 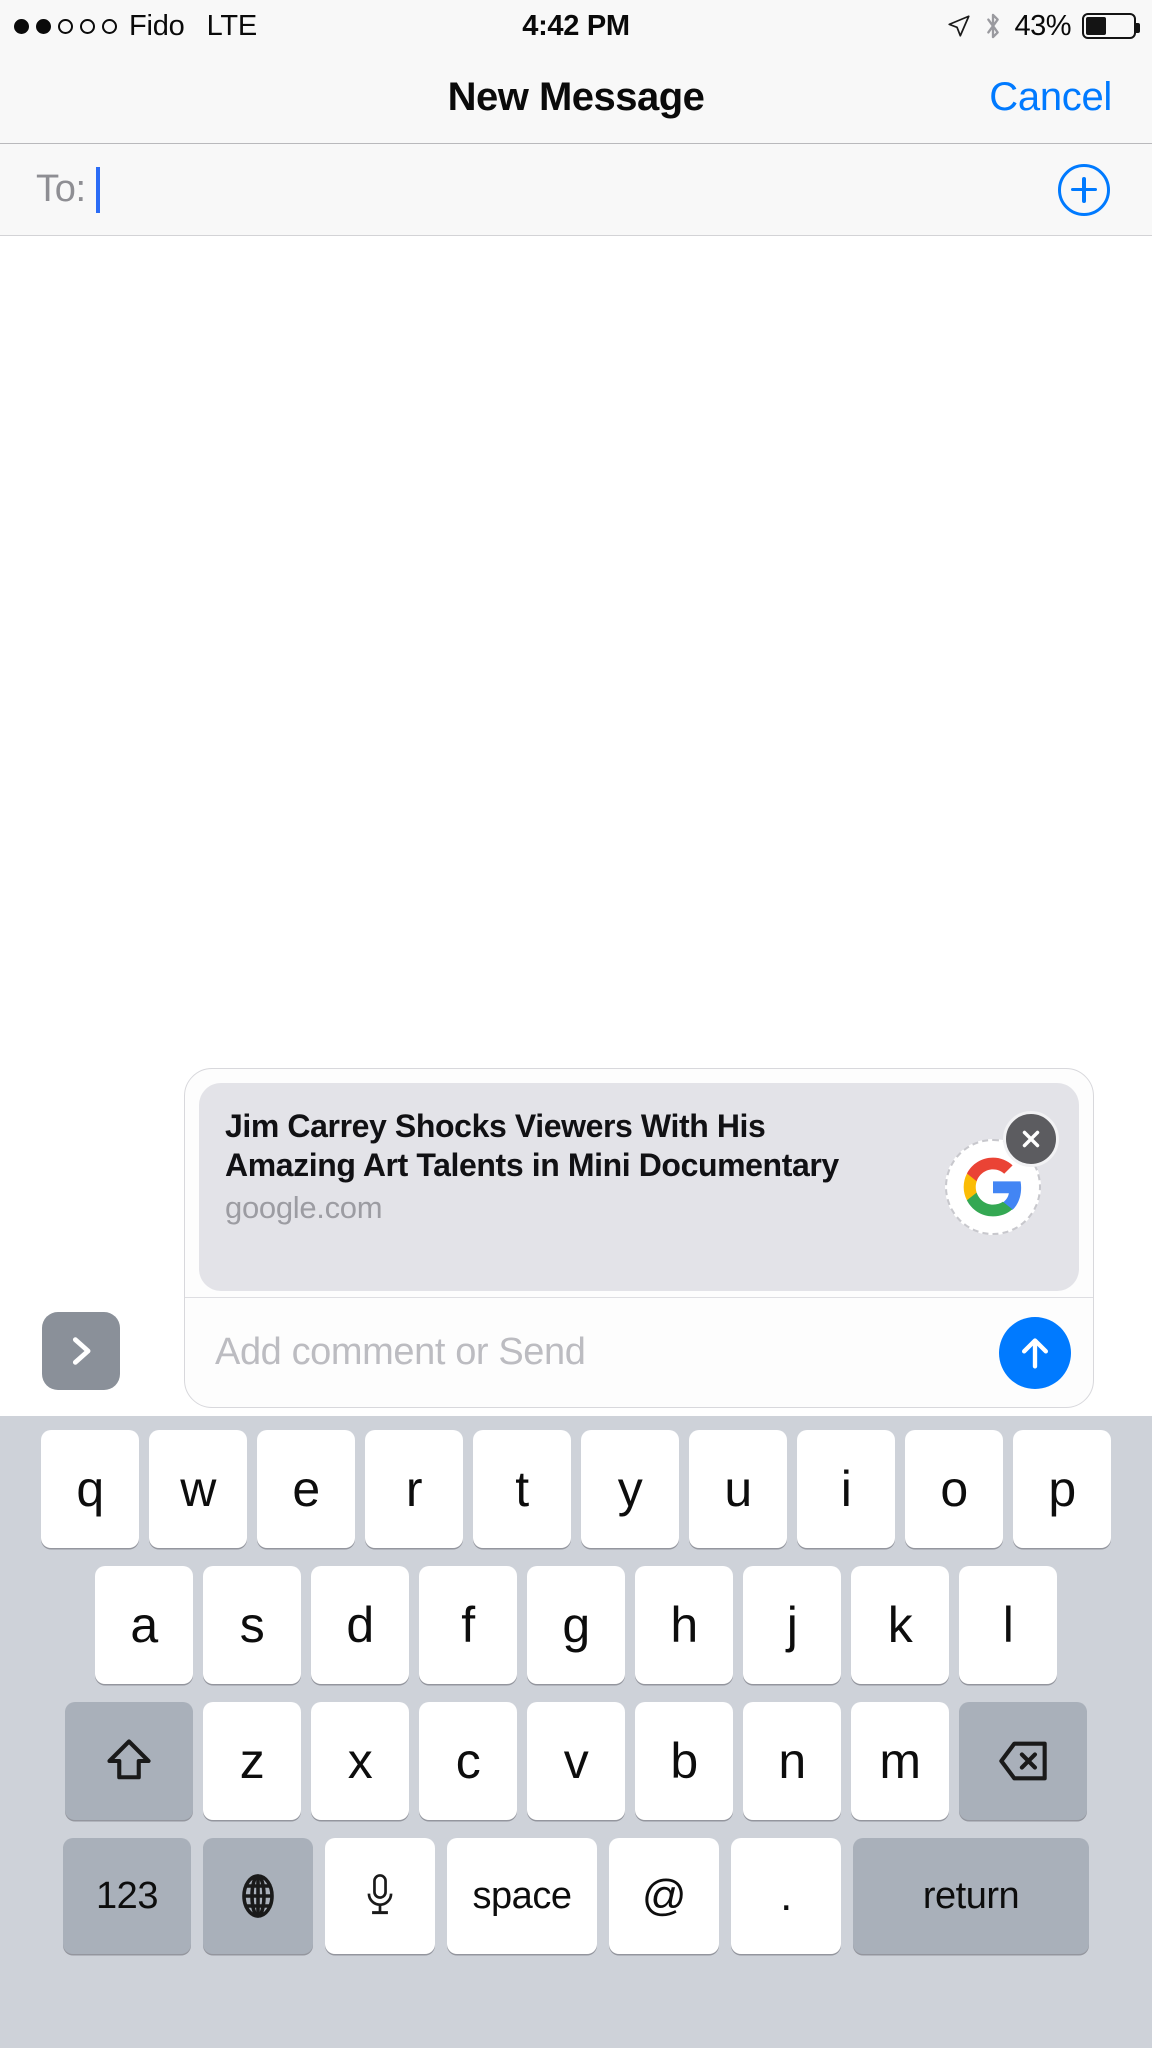 I want to click on cancel-button: Cancel, so click(x=1050, y=97).